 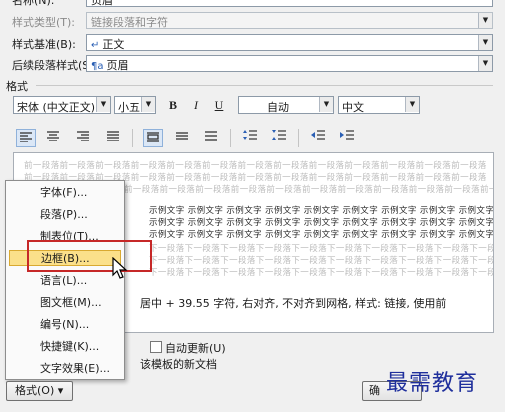 I want to click on spacing-before-decrease-icon, so click(x=279, y=135).